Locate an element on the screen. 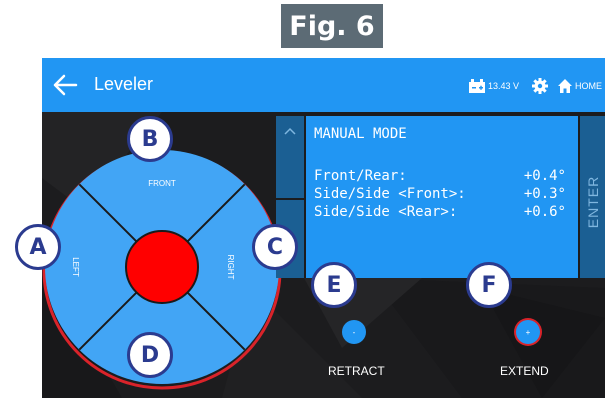  callout-c: C is located at coordinates (275, 247).